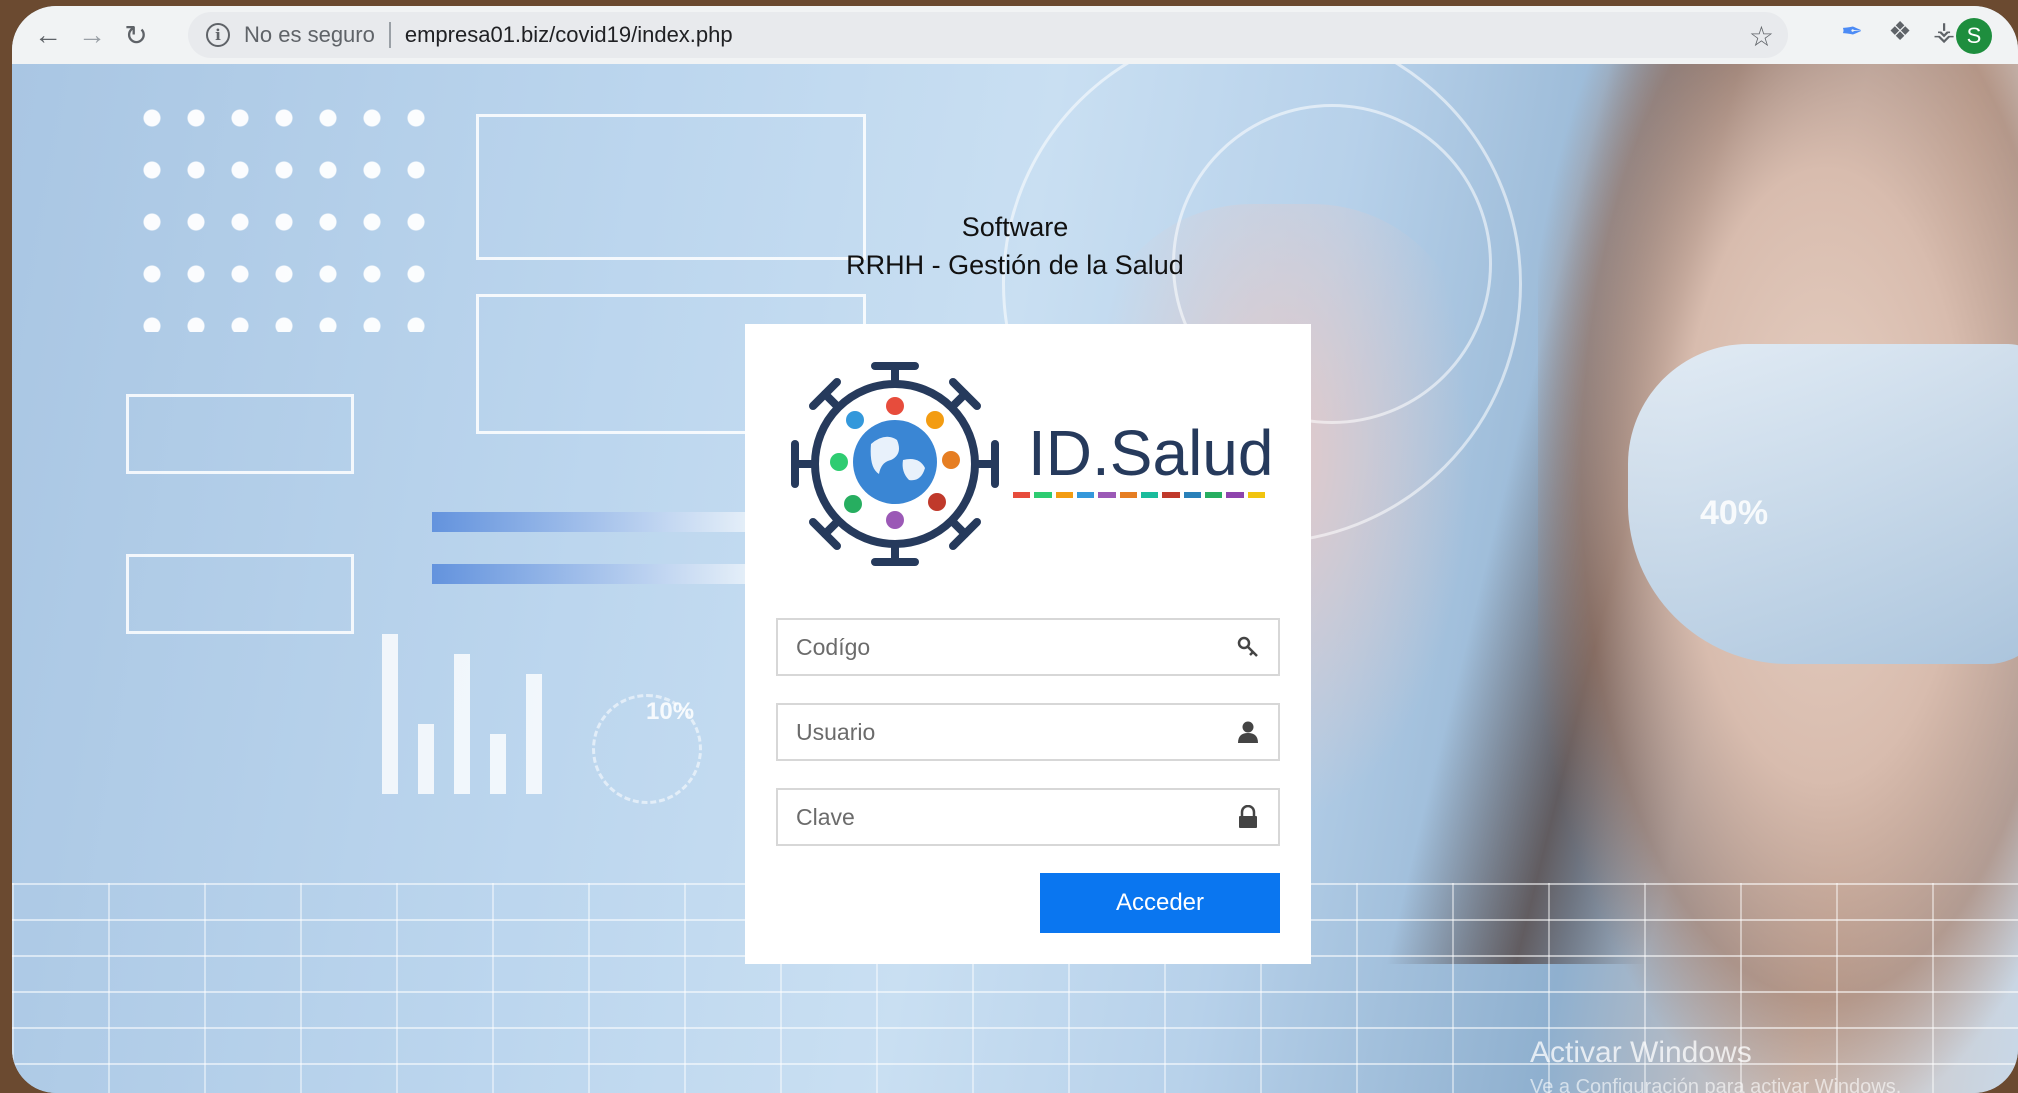 This screenshot has width=2018, height=1093. Describe the element at coordinates (1900, 31) in the screenshot. I see `extensions-puzzle-icon: ❖` at that location.